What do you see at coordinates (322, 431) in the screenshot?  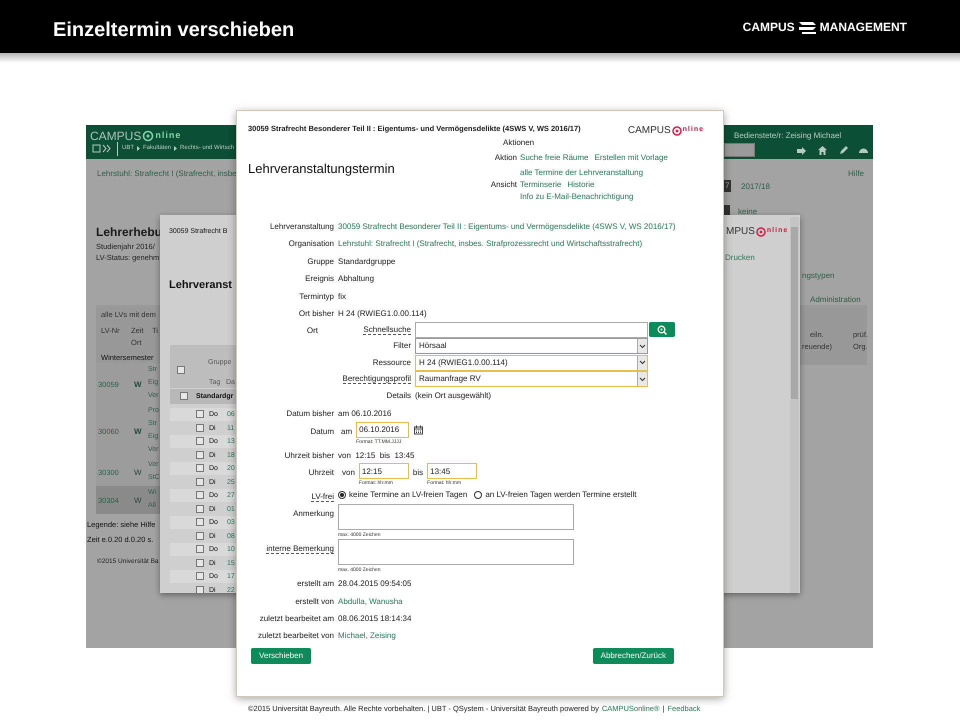 I see `field-label: Datum` at bounding box center [322, 431].